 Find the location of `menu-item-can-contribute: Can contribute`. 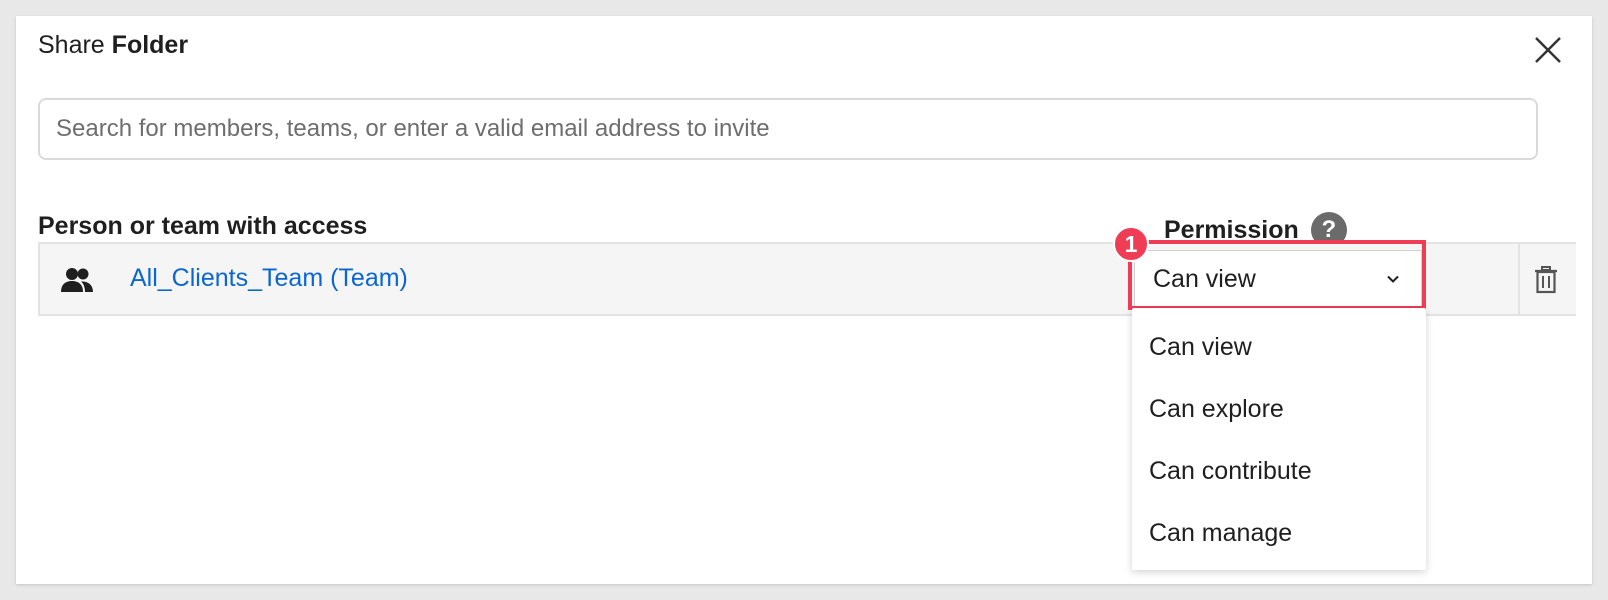

menu-item-can-contribute: Can contribute is located at coordinates (1279, 471).